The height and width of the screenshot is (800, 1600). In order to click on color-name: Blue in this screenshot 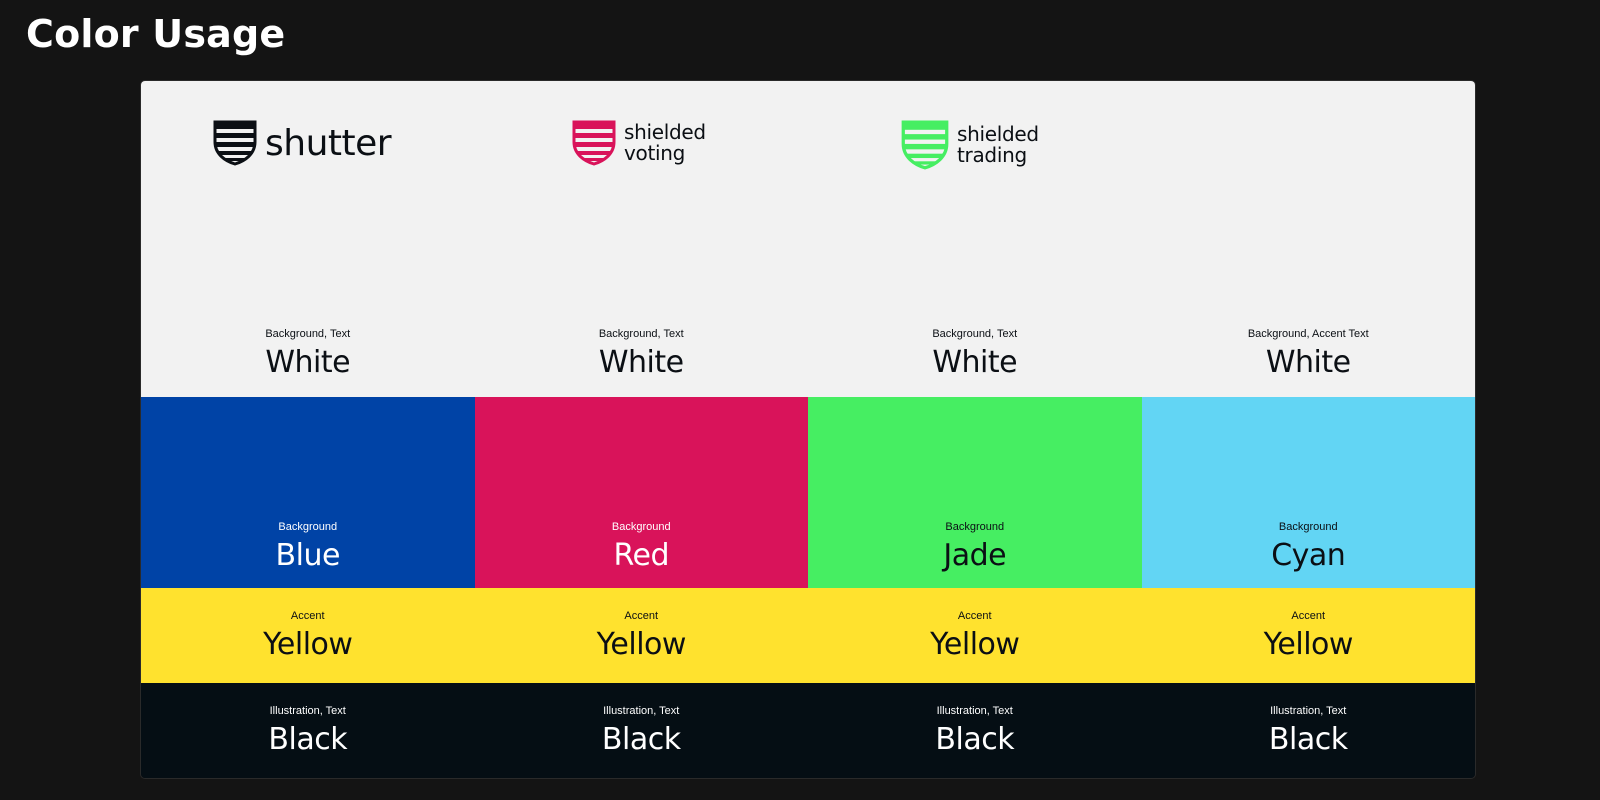, I will do `click(308, 555)`.